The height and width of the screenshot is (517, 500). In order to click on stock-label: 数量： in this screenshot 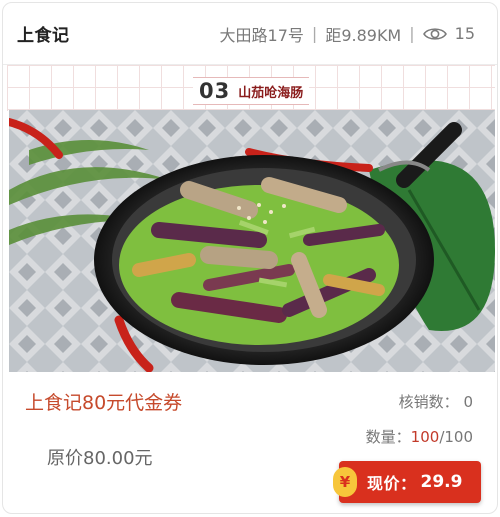, I will do `click(388, 437)`.